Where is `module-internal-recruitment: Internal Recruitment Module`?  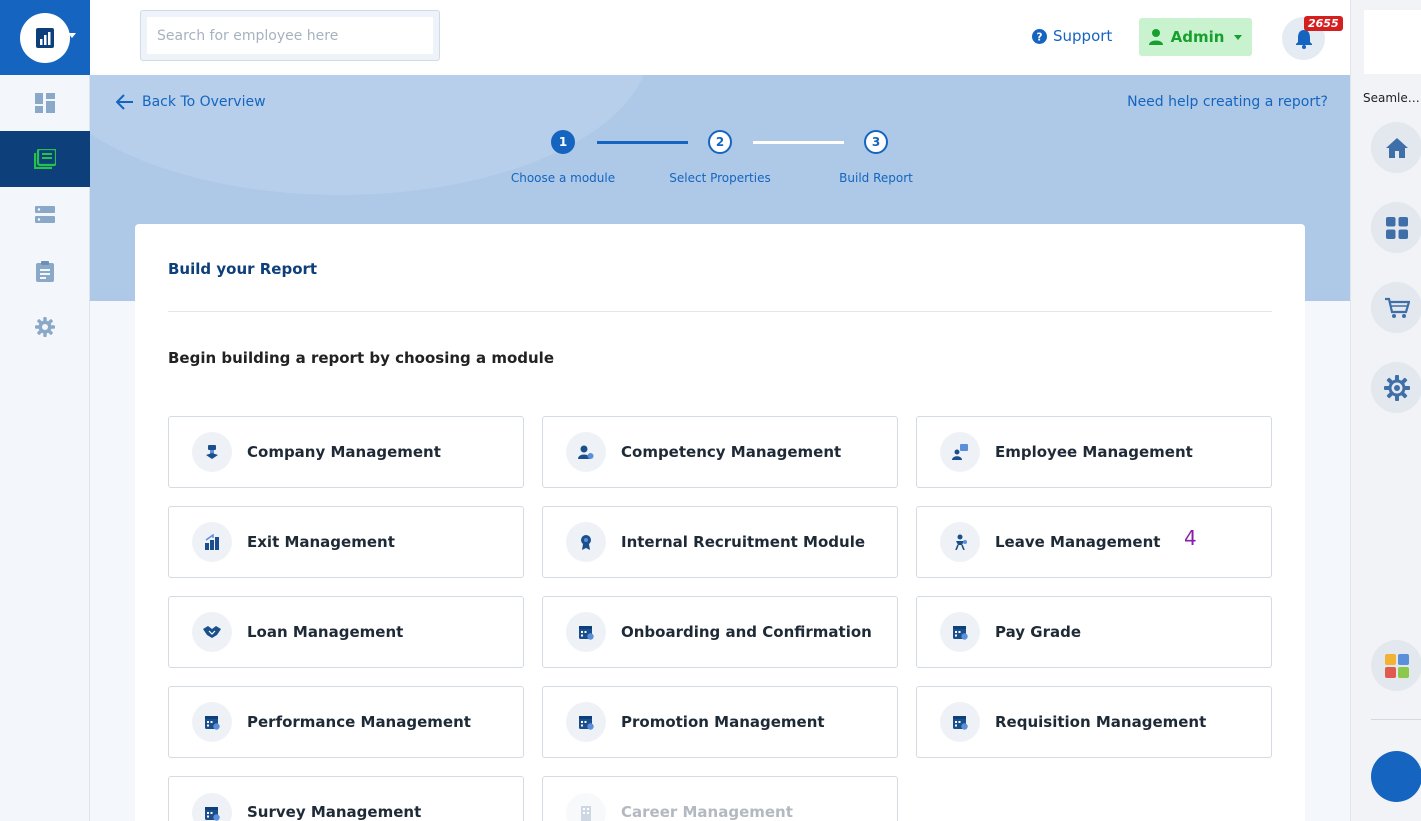 module-internal-recruitment: Internal Recruitment Module is located at coordinates (720, 542).